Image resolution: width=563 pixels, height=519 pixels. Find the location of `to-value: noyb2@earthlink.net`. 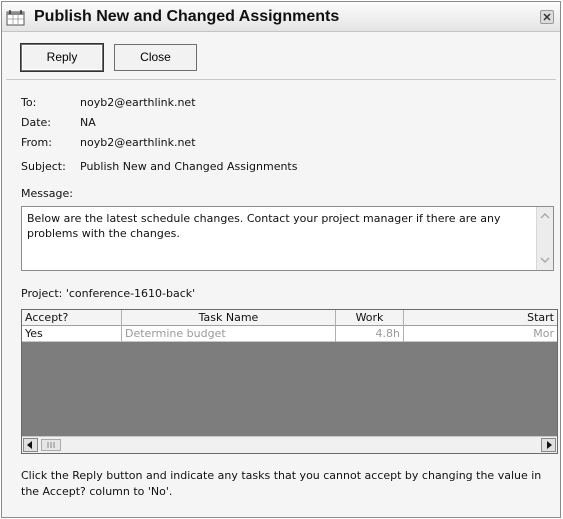

to-value: noyb2@earthlink.net is located at coordinates (138, 102).